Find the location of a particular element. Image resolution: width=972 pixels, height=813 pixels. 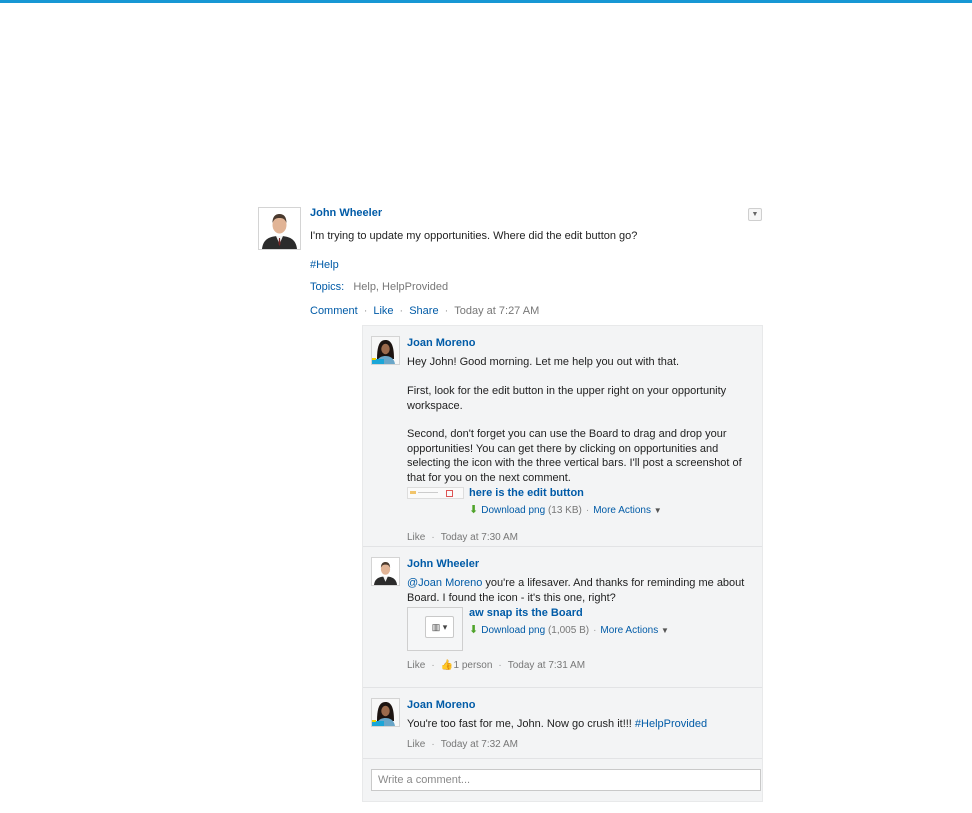

like-link: Like is located at coordinates (383, 311).